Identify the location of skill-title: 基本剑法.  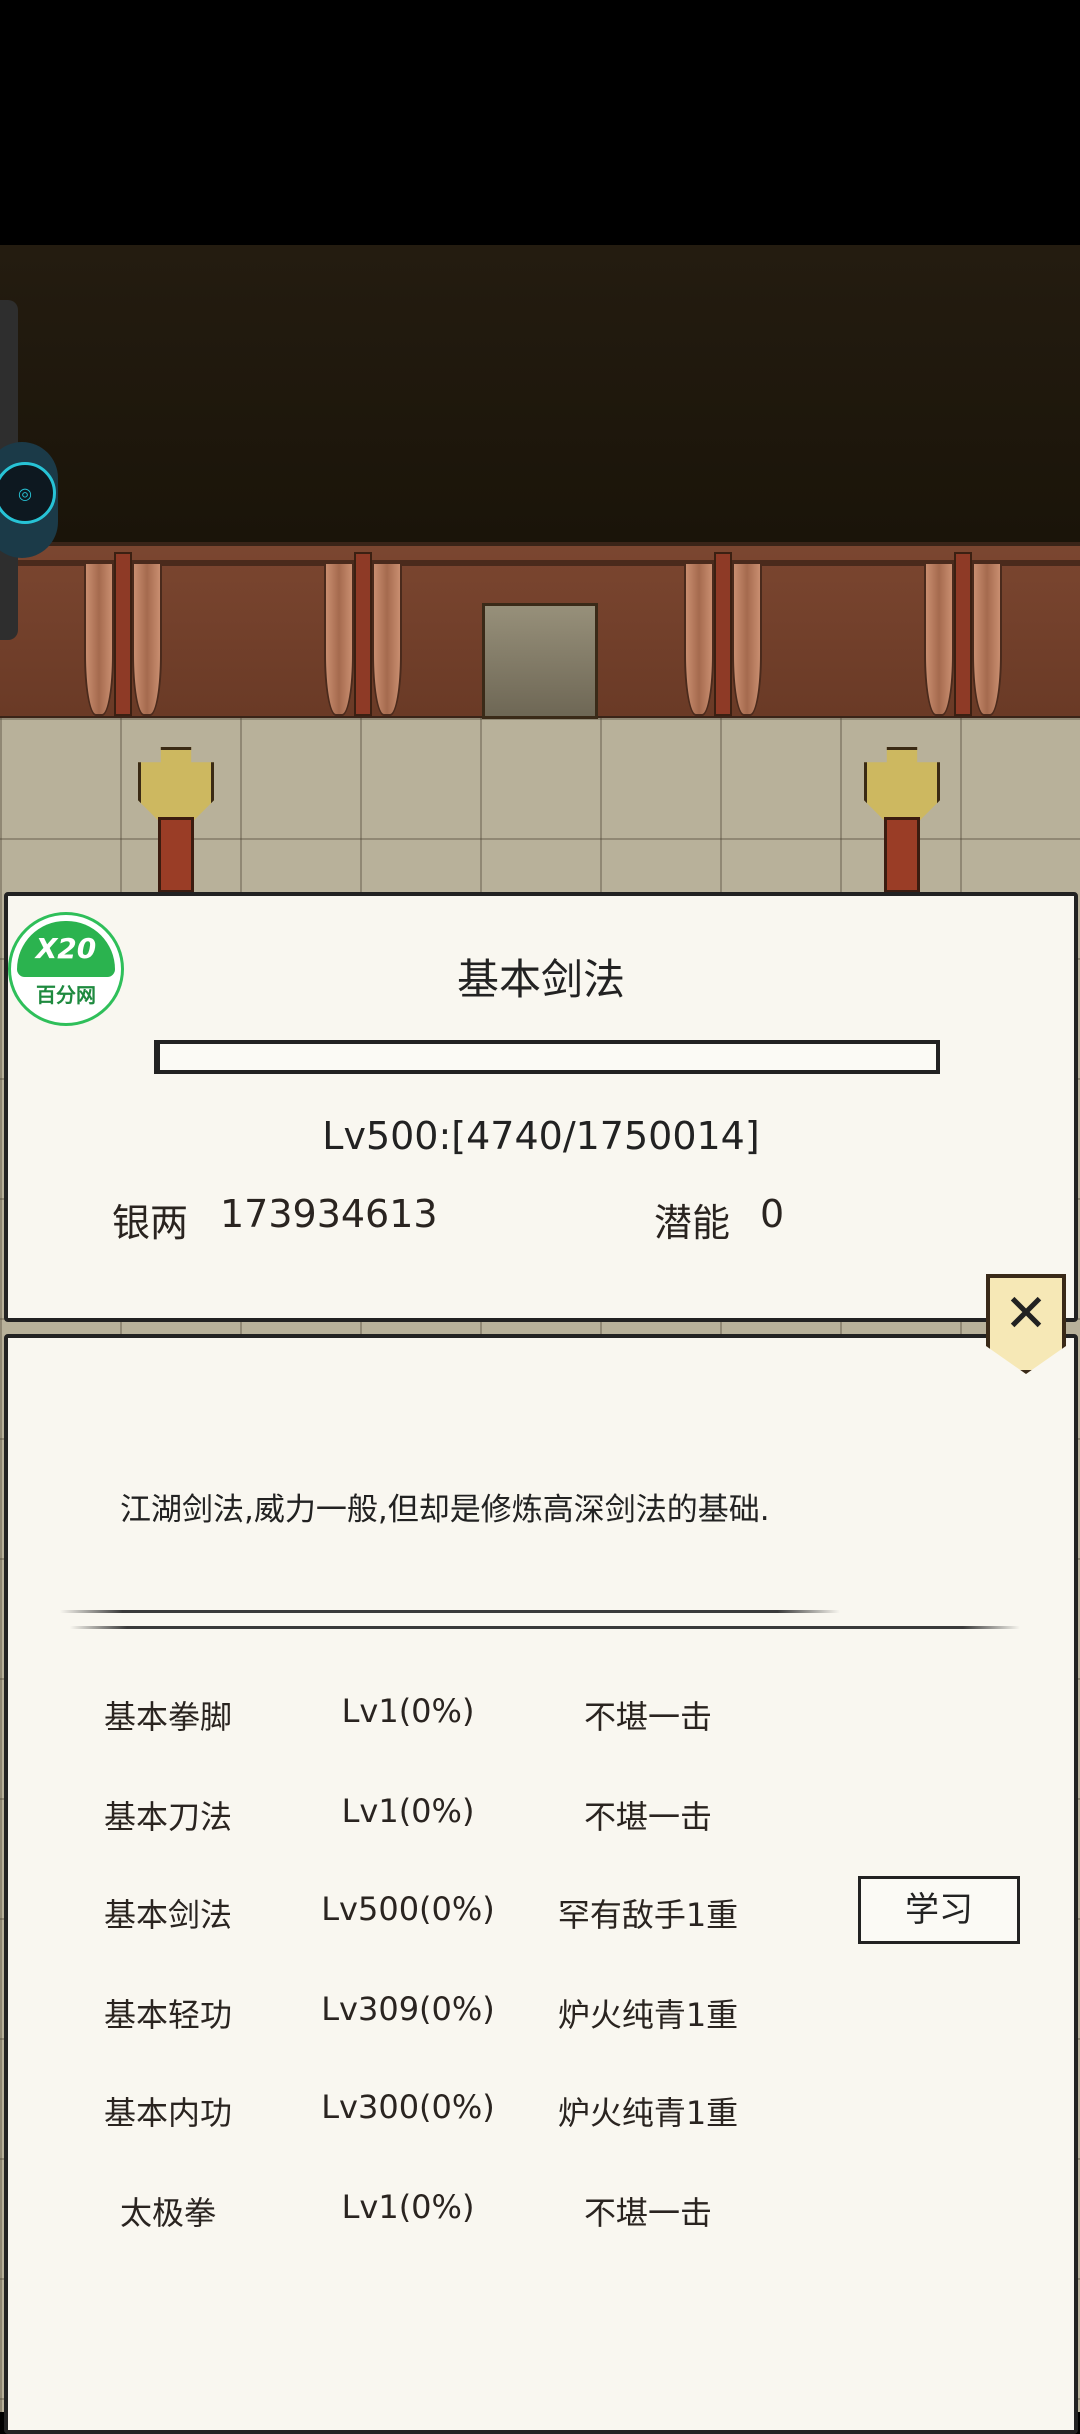
(540, 979).